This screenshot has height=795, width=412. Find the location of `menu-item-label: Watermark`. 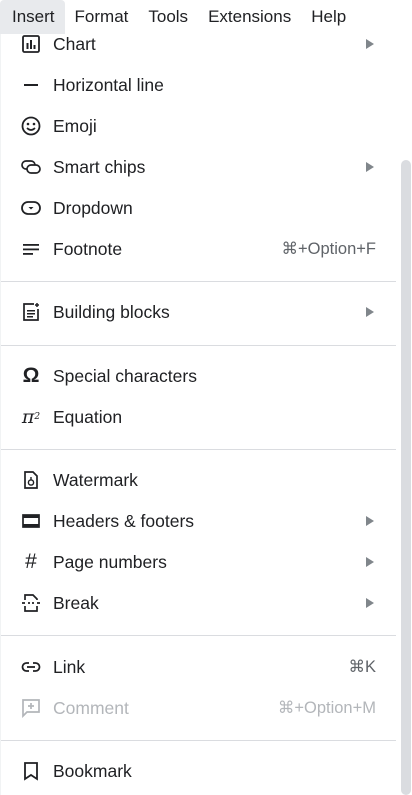

menu-item-label: Watermark is located at coordinates (95, 479).